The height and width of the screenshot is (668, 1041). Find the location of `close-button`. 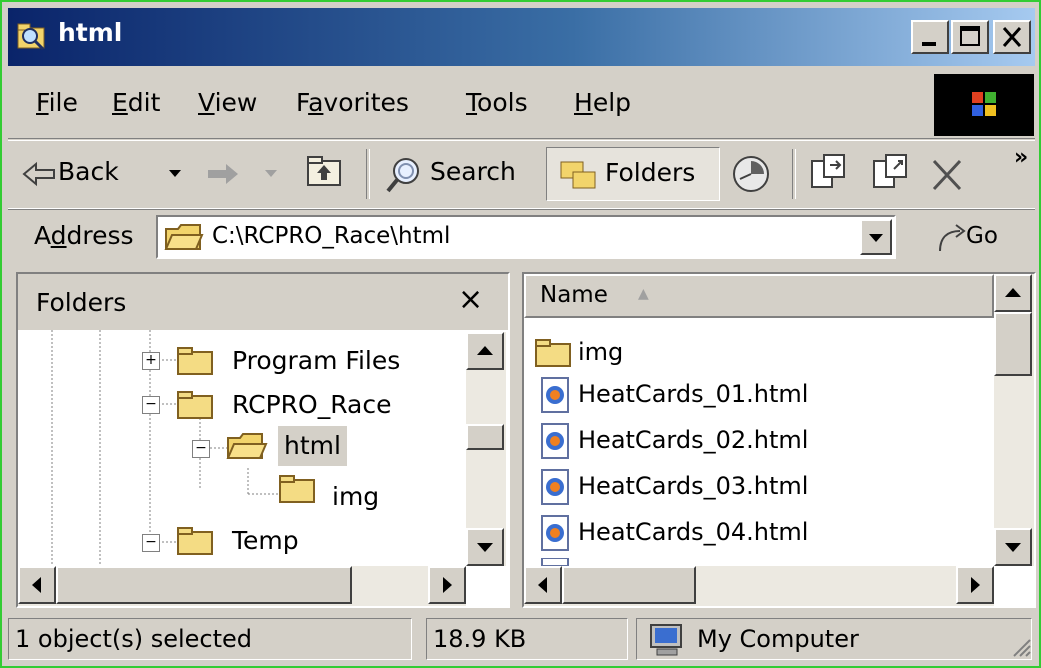

close-button is located at coordinates (1012, 37).